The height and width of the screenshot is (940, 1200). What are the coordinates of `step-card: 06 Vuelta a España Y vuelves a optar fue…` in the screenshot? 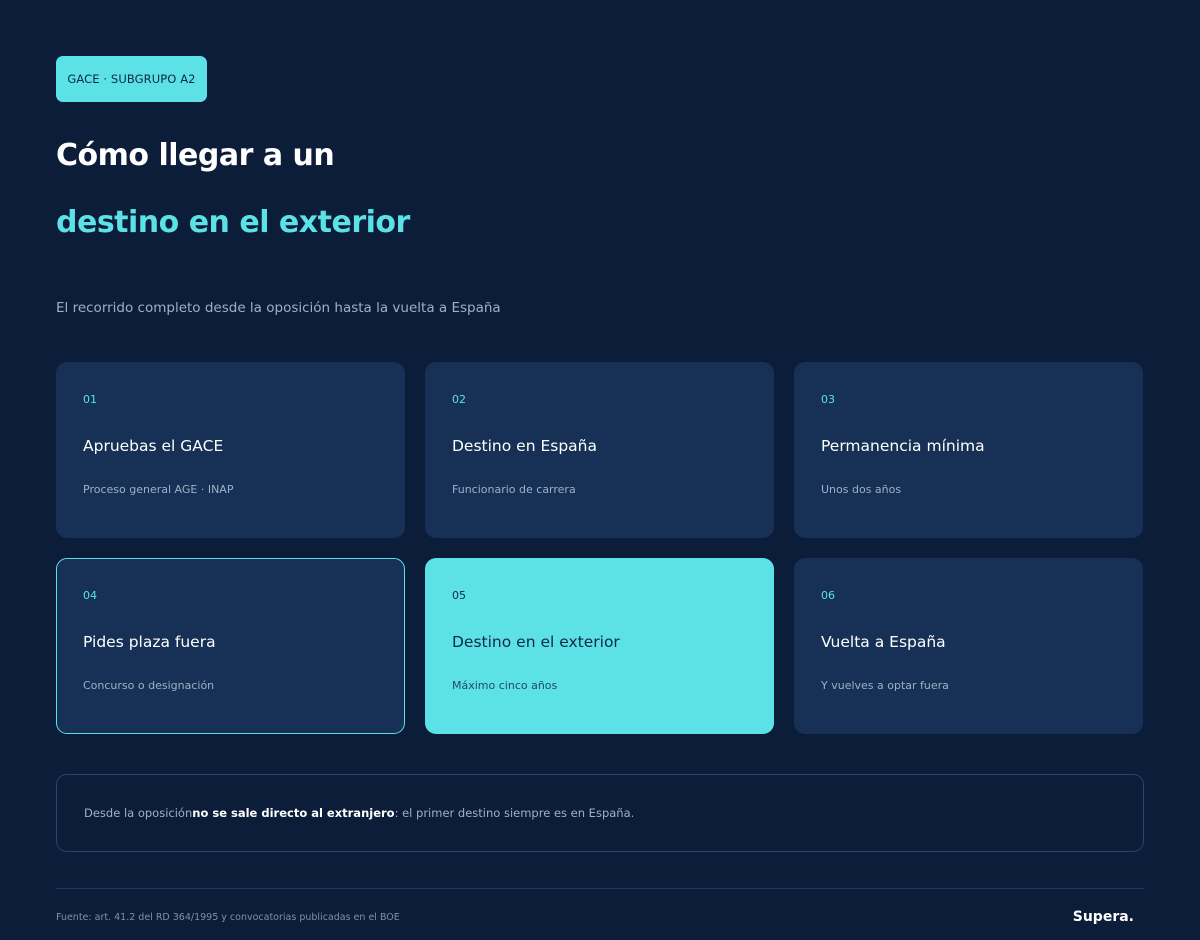 It's located at (968, 646).